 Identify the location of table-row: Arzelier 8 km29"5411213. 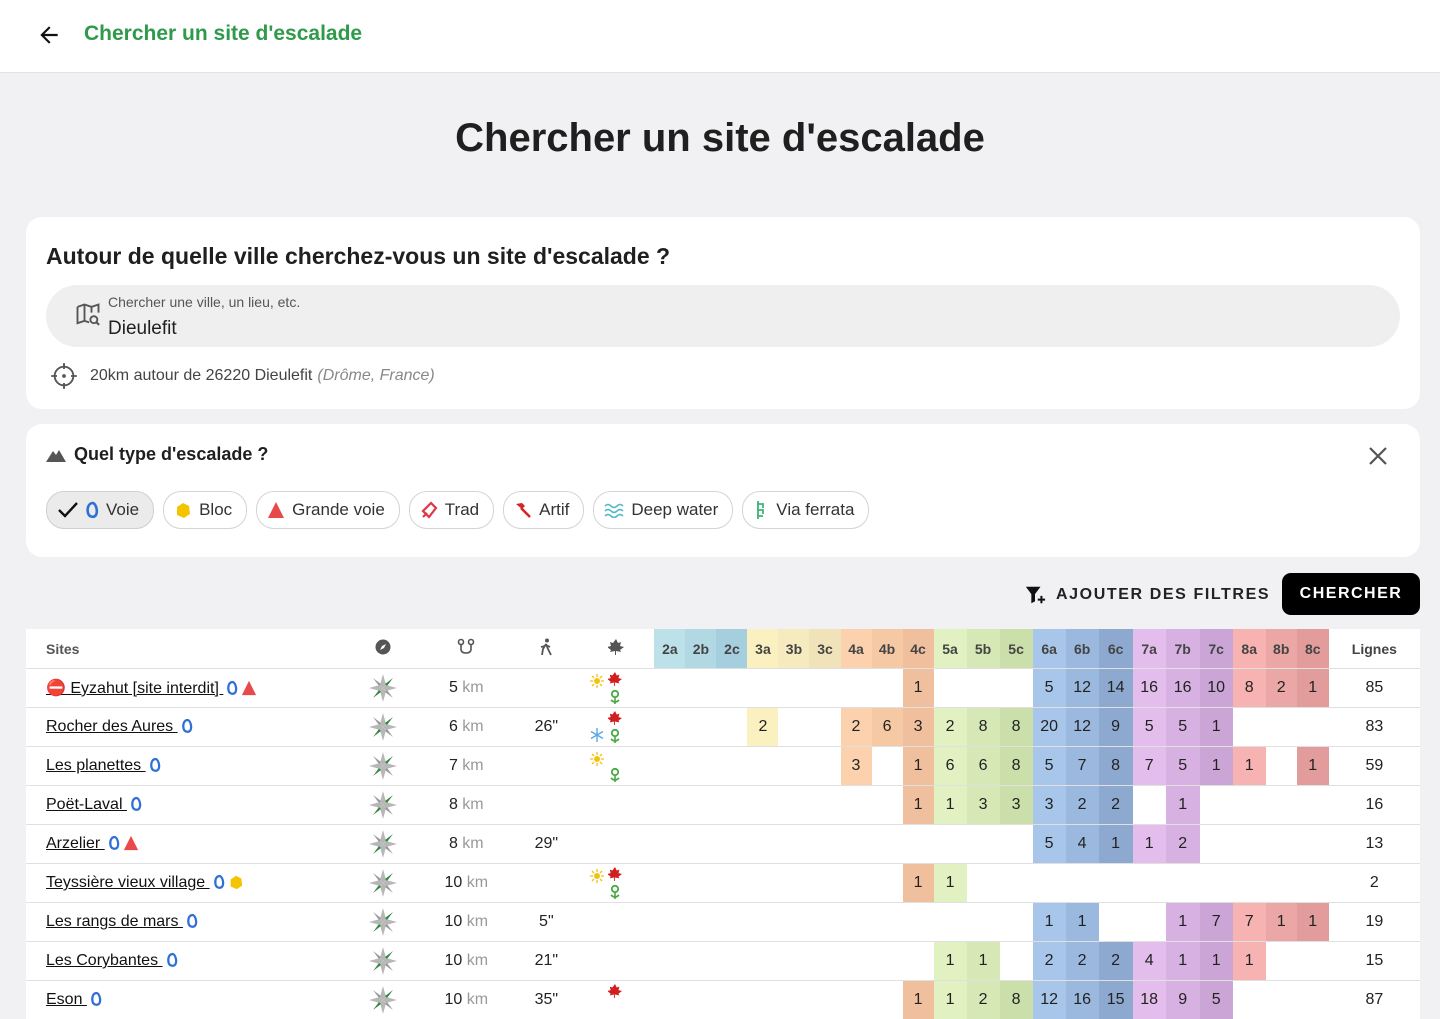
(723, 844).